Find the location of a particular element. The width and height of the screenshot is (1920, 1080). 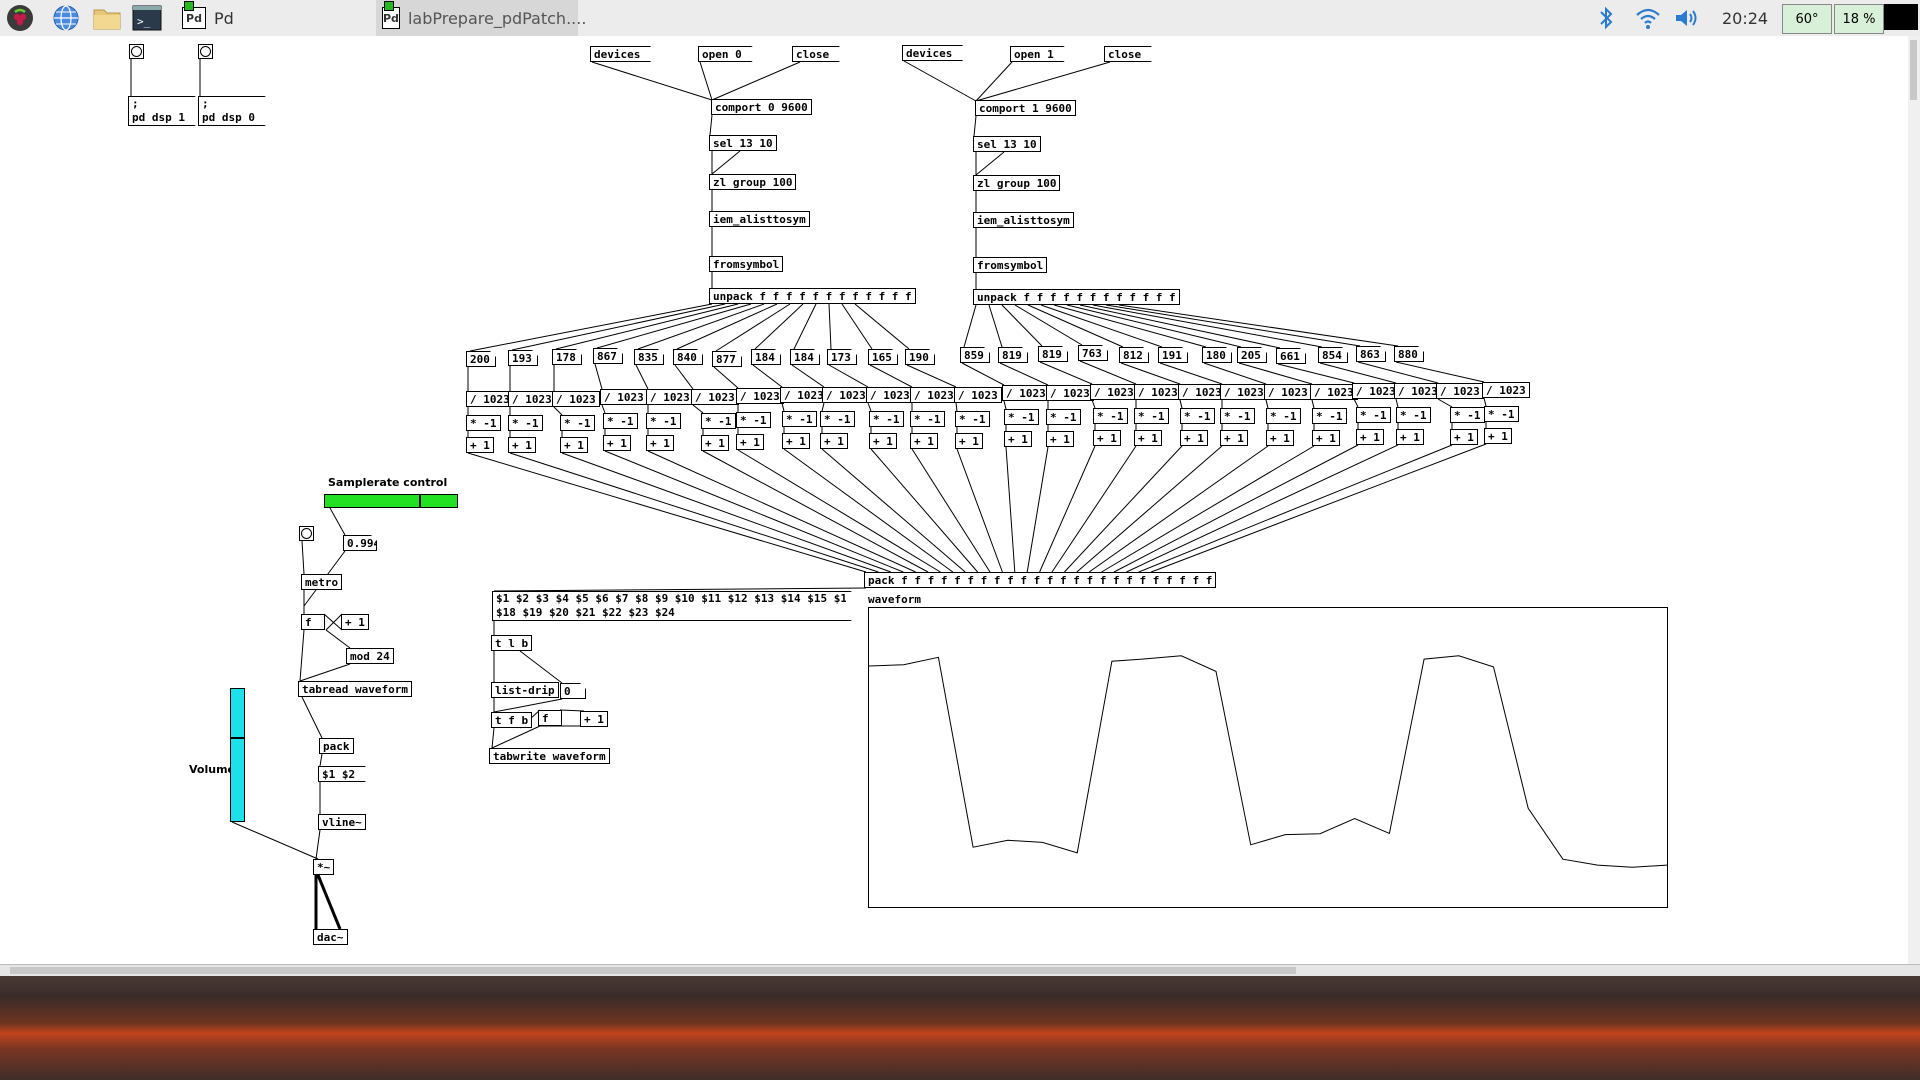

sensor-value-number-box: 184 is located at coordinates (805, 357).